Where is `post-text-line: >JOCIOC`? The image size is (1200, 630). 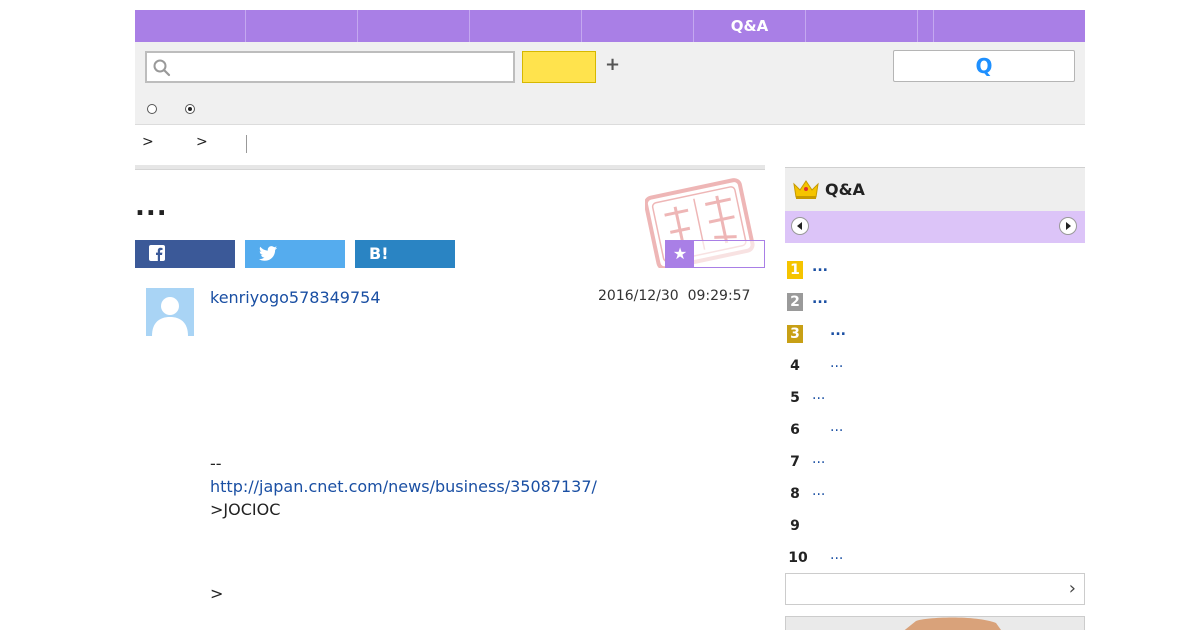
post-text-line: >JOCIOC is located at coordinates (245, 509).